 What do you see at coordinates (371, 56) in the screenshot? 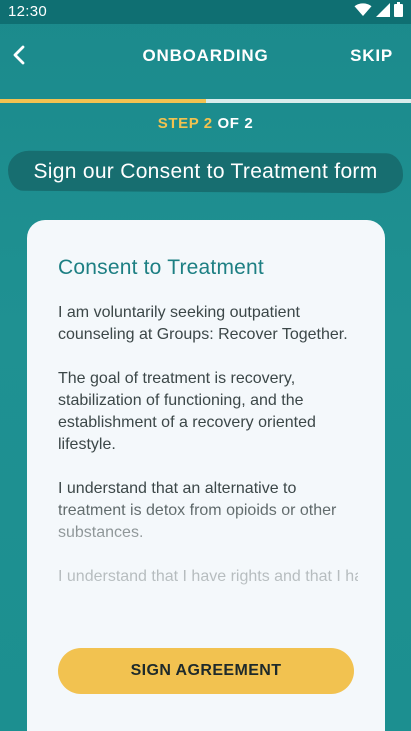
I see `skip-button: SKIP` at bounding box center [371, 56].